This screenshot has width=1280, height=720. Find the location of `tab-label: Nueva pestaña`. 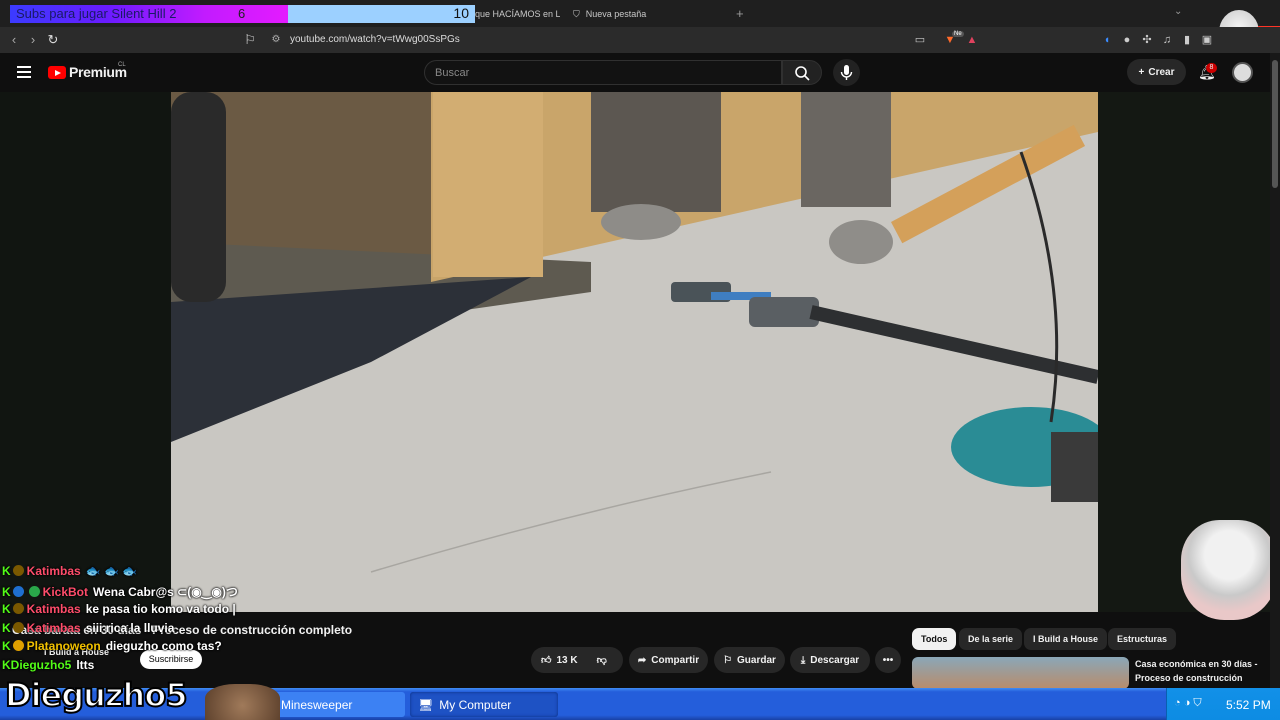

tab-label: Nueva pestaña is located at coordinates (616, 14).